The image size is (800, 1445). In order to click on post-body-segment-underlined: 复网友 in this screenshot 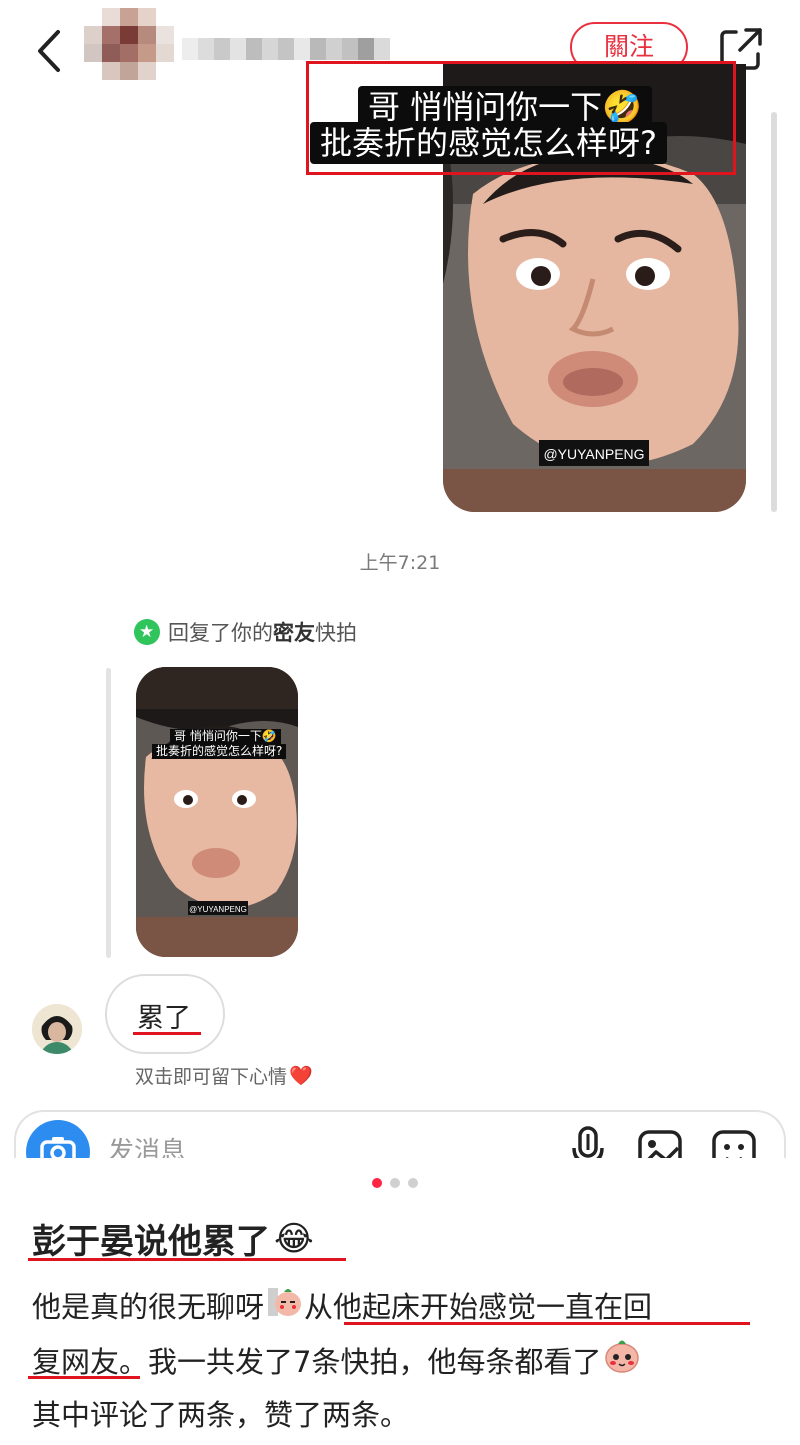, I will do `click(76, 1361)`.